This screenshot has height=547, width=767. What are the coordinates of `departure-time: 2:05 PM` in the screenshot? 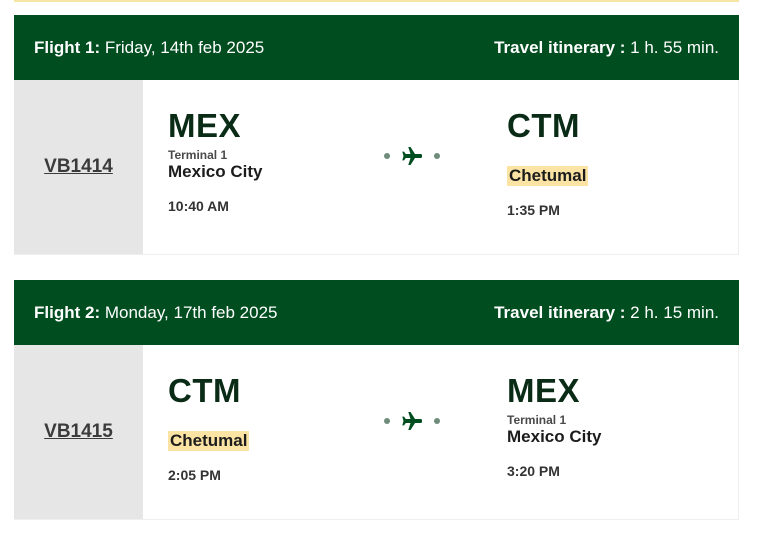 It's located at (194, 475).